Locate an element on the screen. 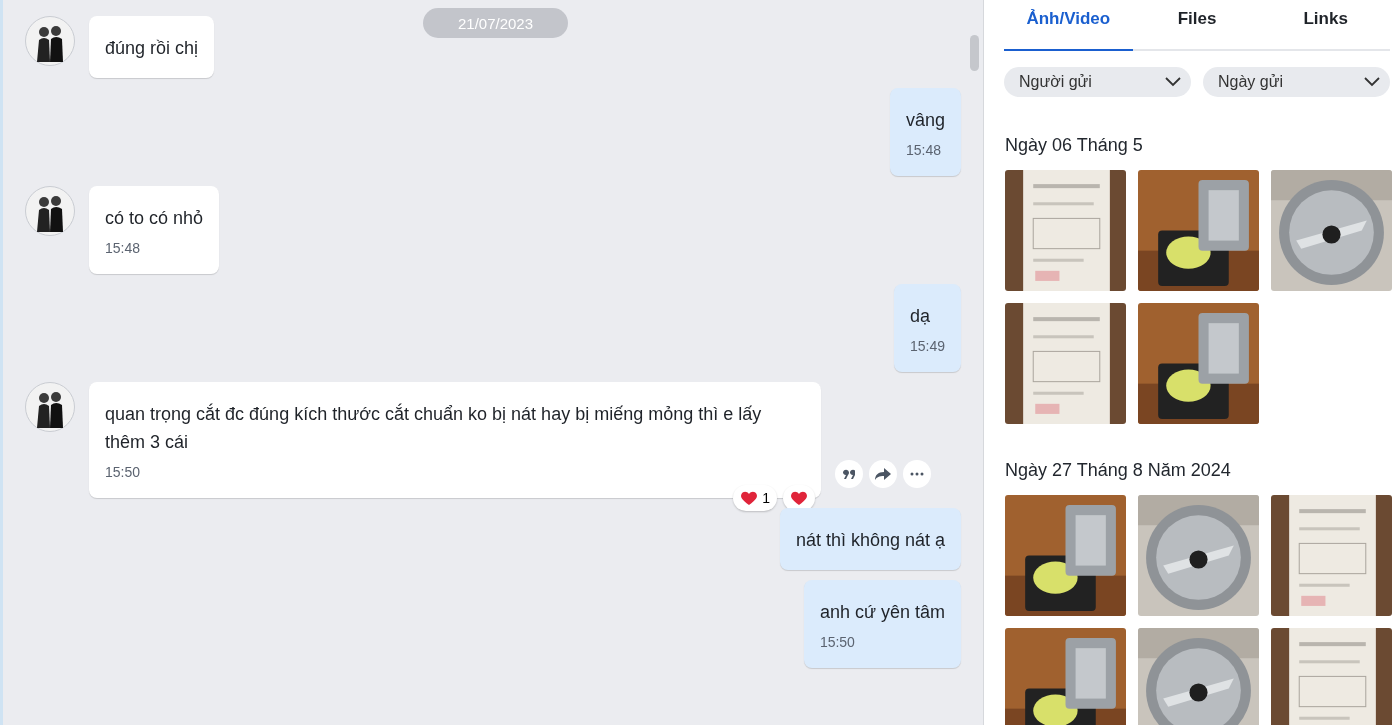  forward-icon is located at coordinates (883, 474).